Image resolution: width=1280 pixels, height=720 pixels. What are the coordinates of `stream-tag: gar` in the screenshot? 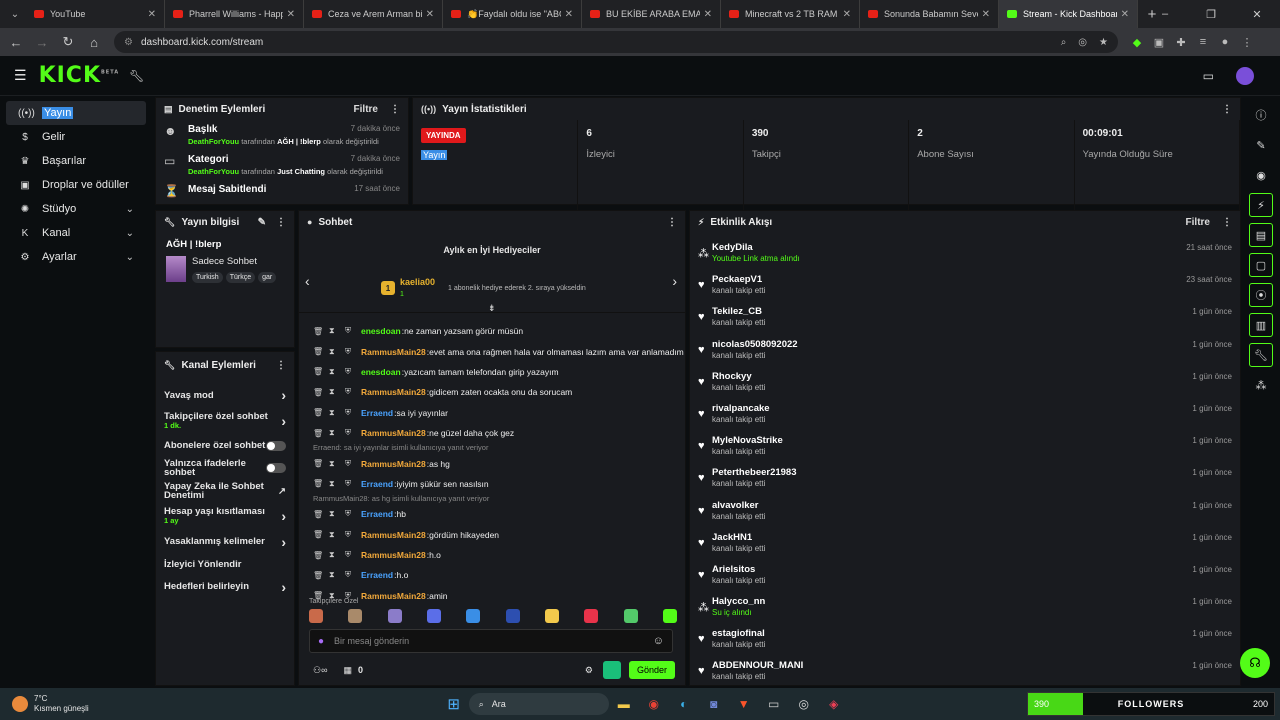 It's located at (267, 277).